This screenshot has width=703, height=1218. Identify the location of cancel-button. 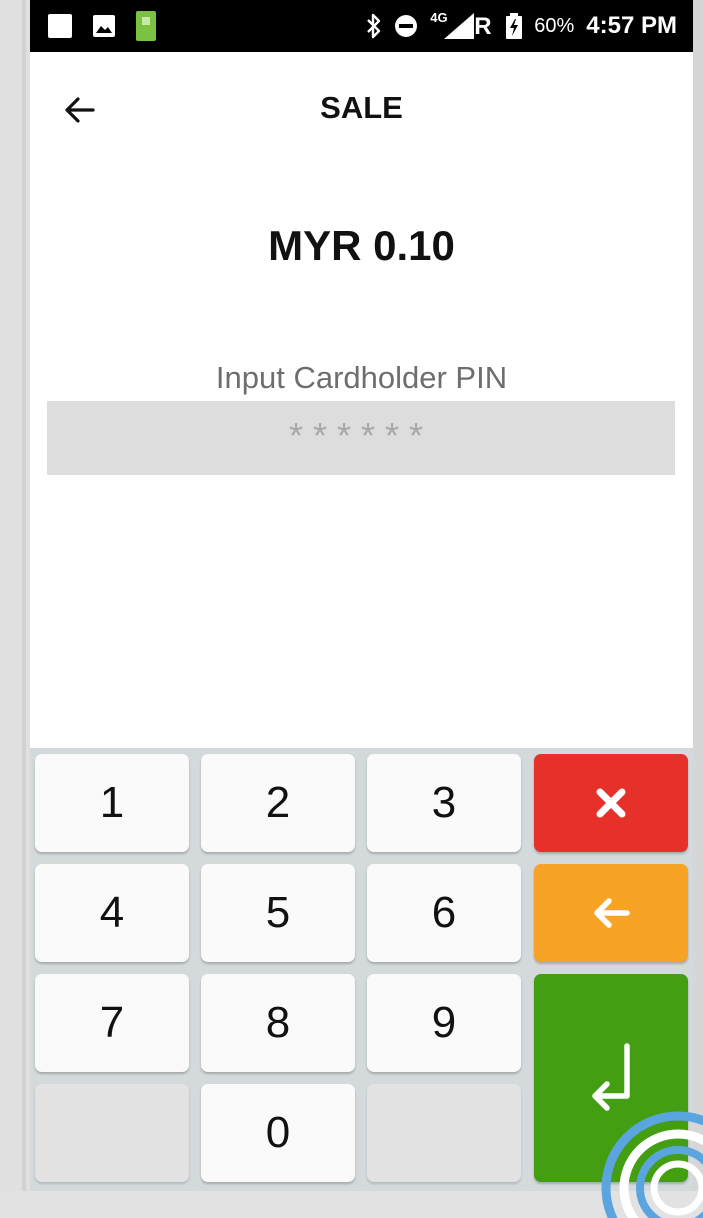
(611, 803).